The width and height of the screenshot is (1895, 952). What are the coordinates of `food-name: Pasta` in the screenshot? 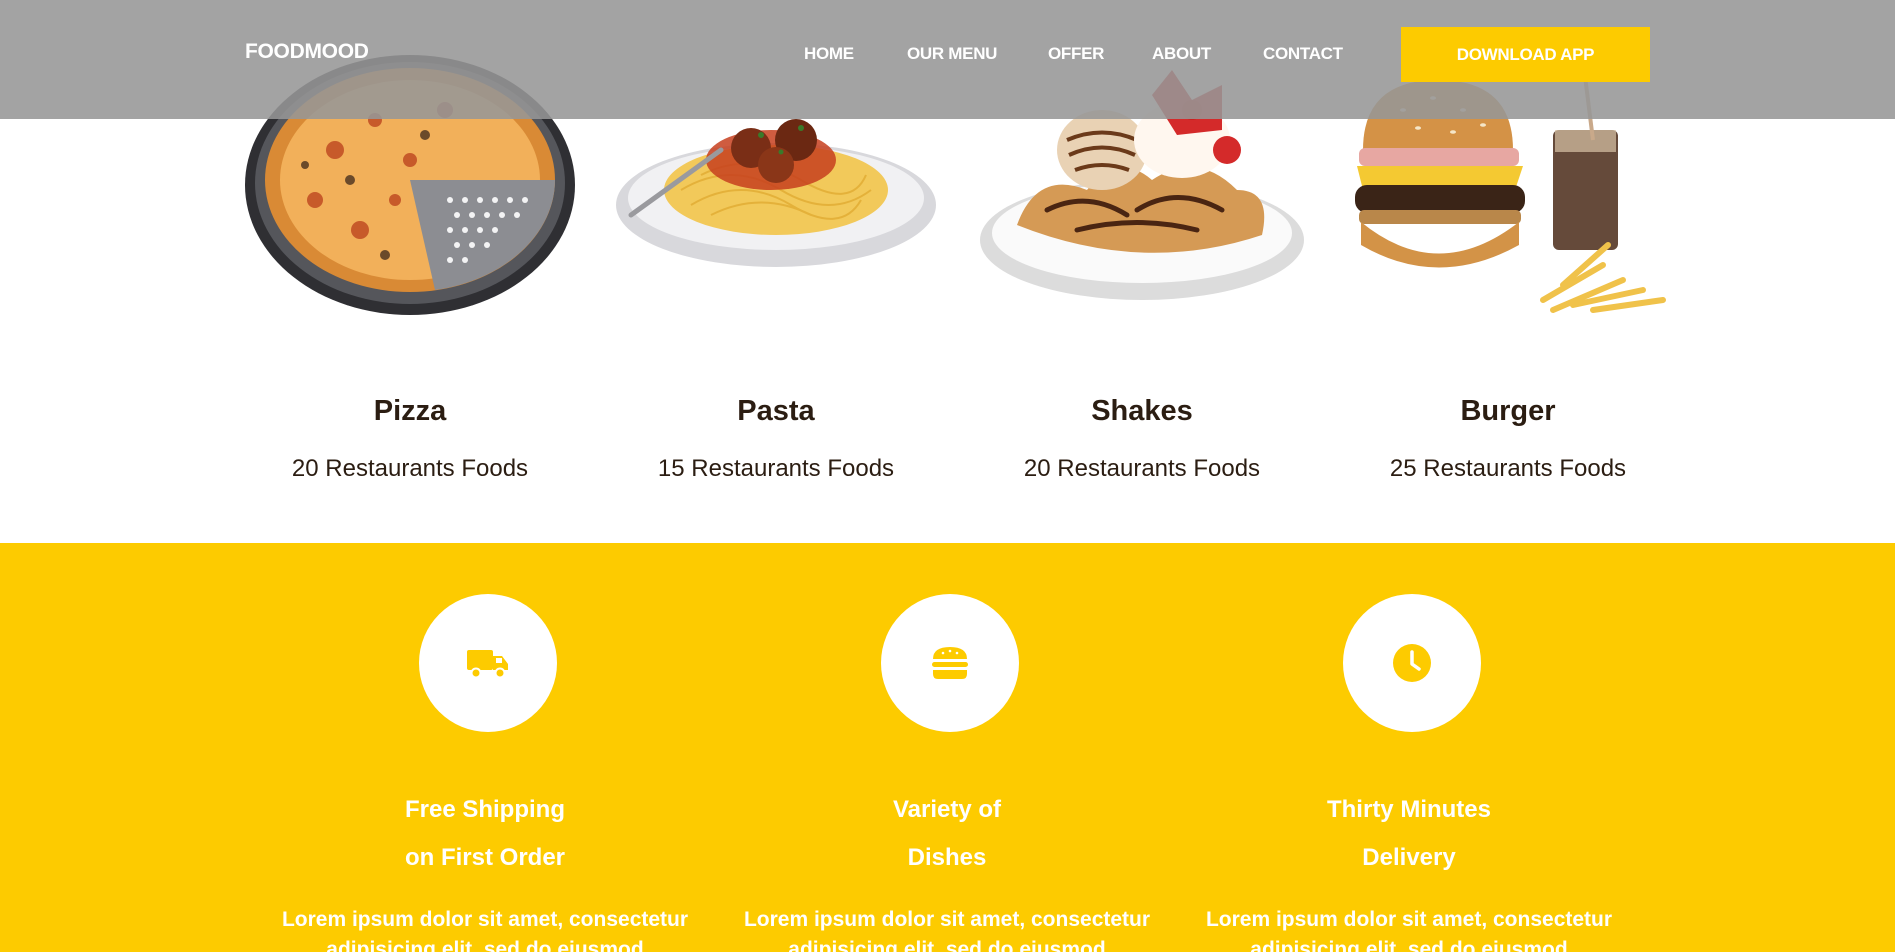 It's located at (776, 411).